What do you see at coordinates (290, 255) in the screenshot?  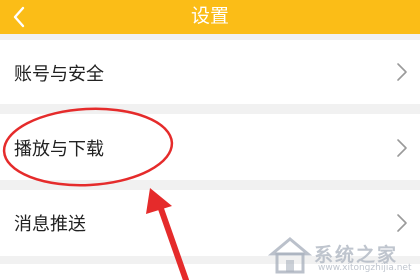 I see `house-logo-icon` at bounding box center [290, 255].